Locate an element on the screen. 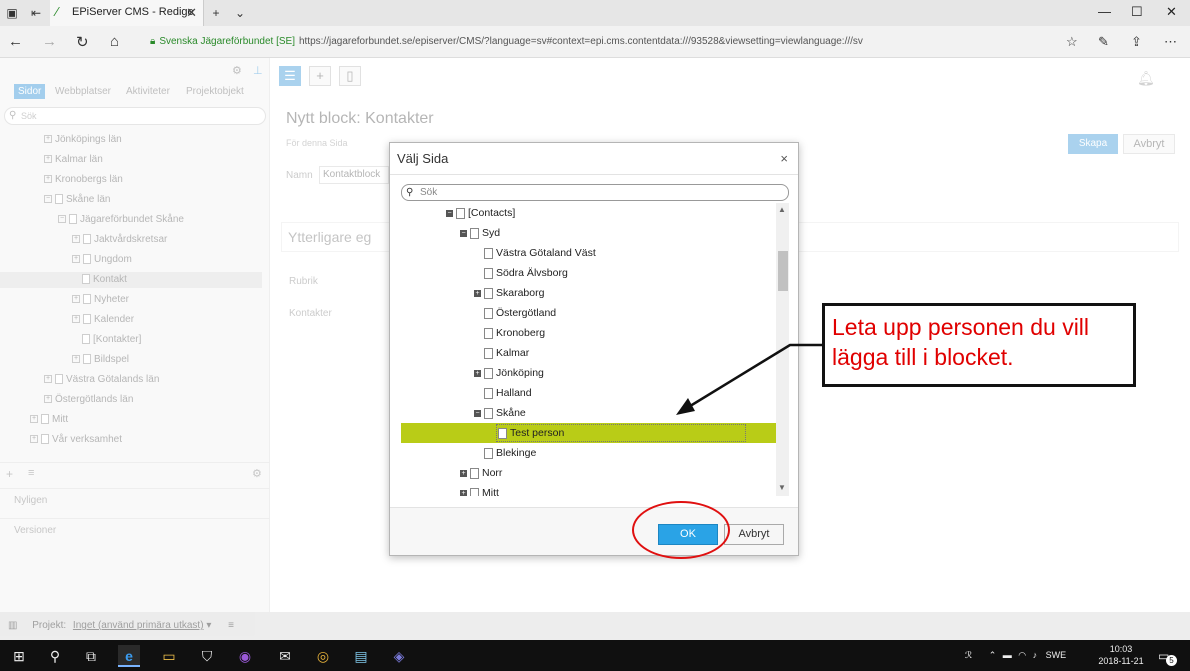 The image size is (1190, 671). volume-icon: ♪ is located at coordinates (1035, 655).